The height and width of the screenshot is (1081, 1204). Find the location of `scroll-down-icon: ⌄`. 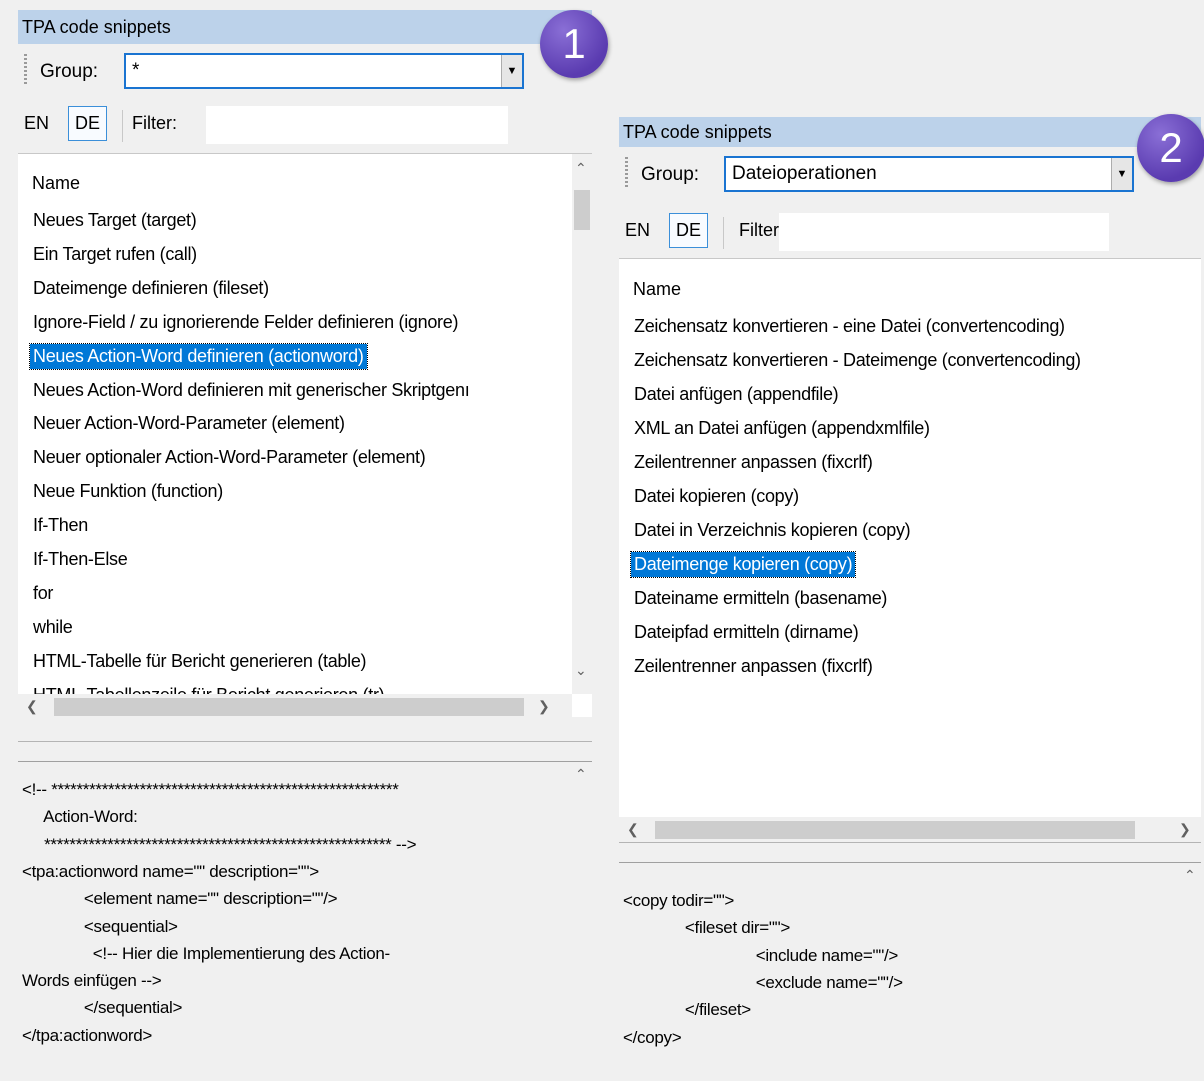

scroll-down-icon: ⌄ is located at coordinates (581, 670).